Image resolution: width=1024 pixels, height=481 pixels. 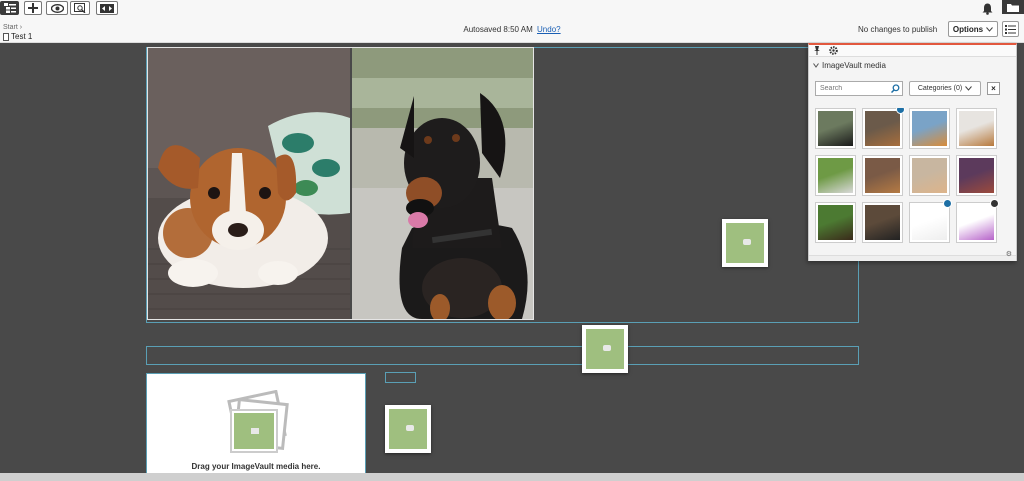 I want to click on publish-status: No changes to publish, so click(x=898, y=29).